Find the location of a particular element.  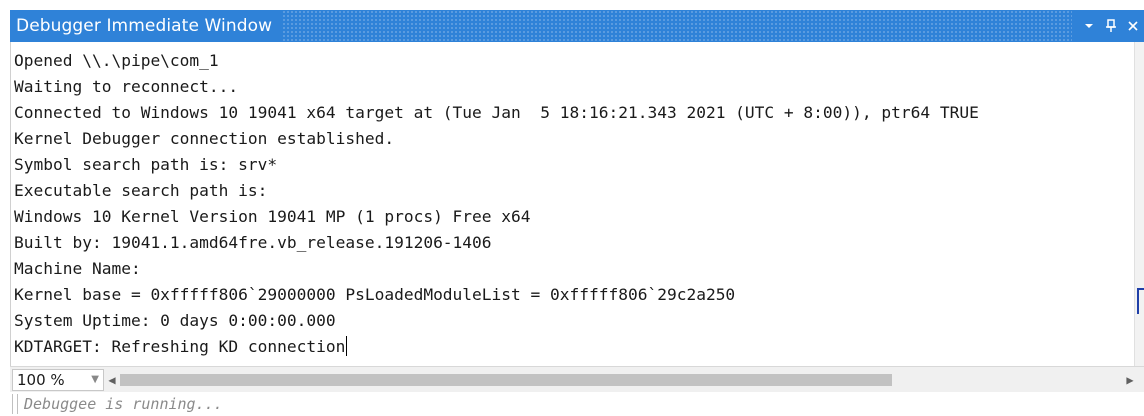

title-bar: Debugger Immediate Window is located at coordinates (577, 26).